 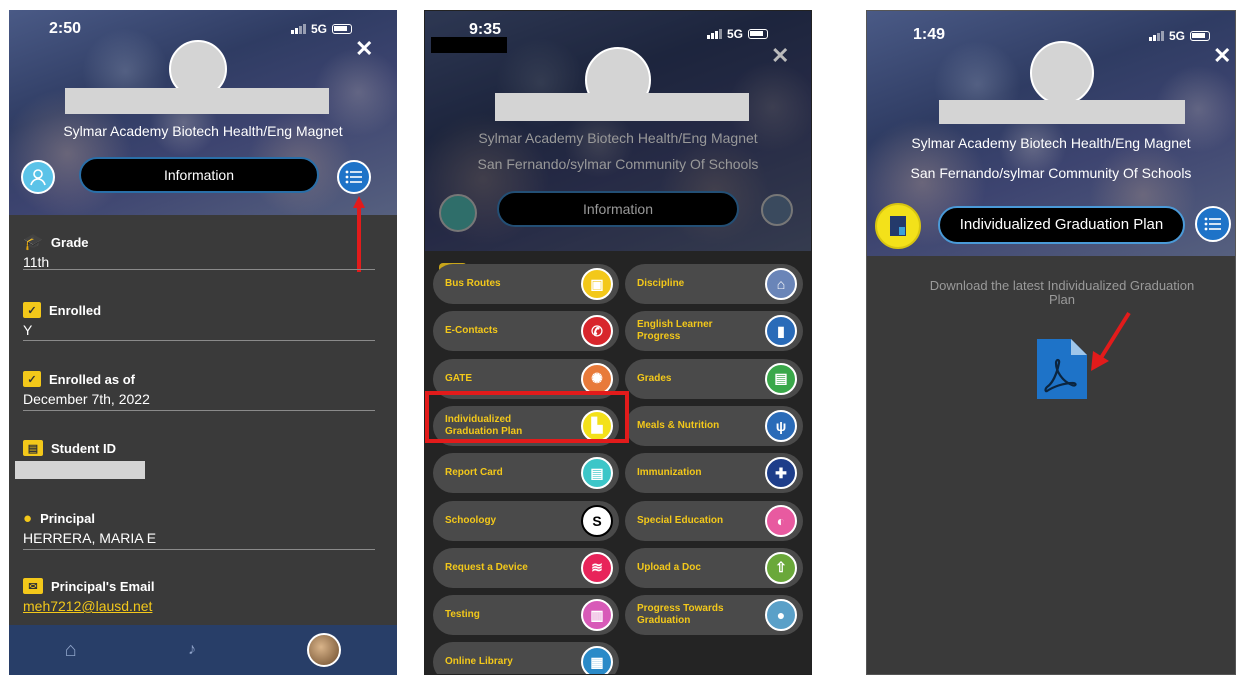 I want to click on phone-icon: ✆, so click(x=597, y=331).